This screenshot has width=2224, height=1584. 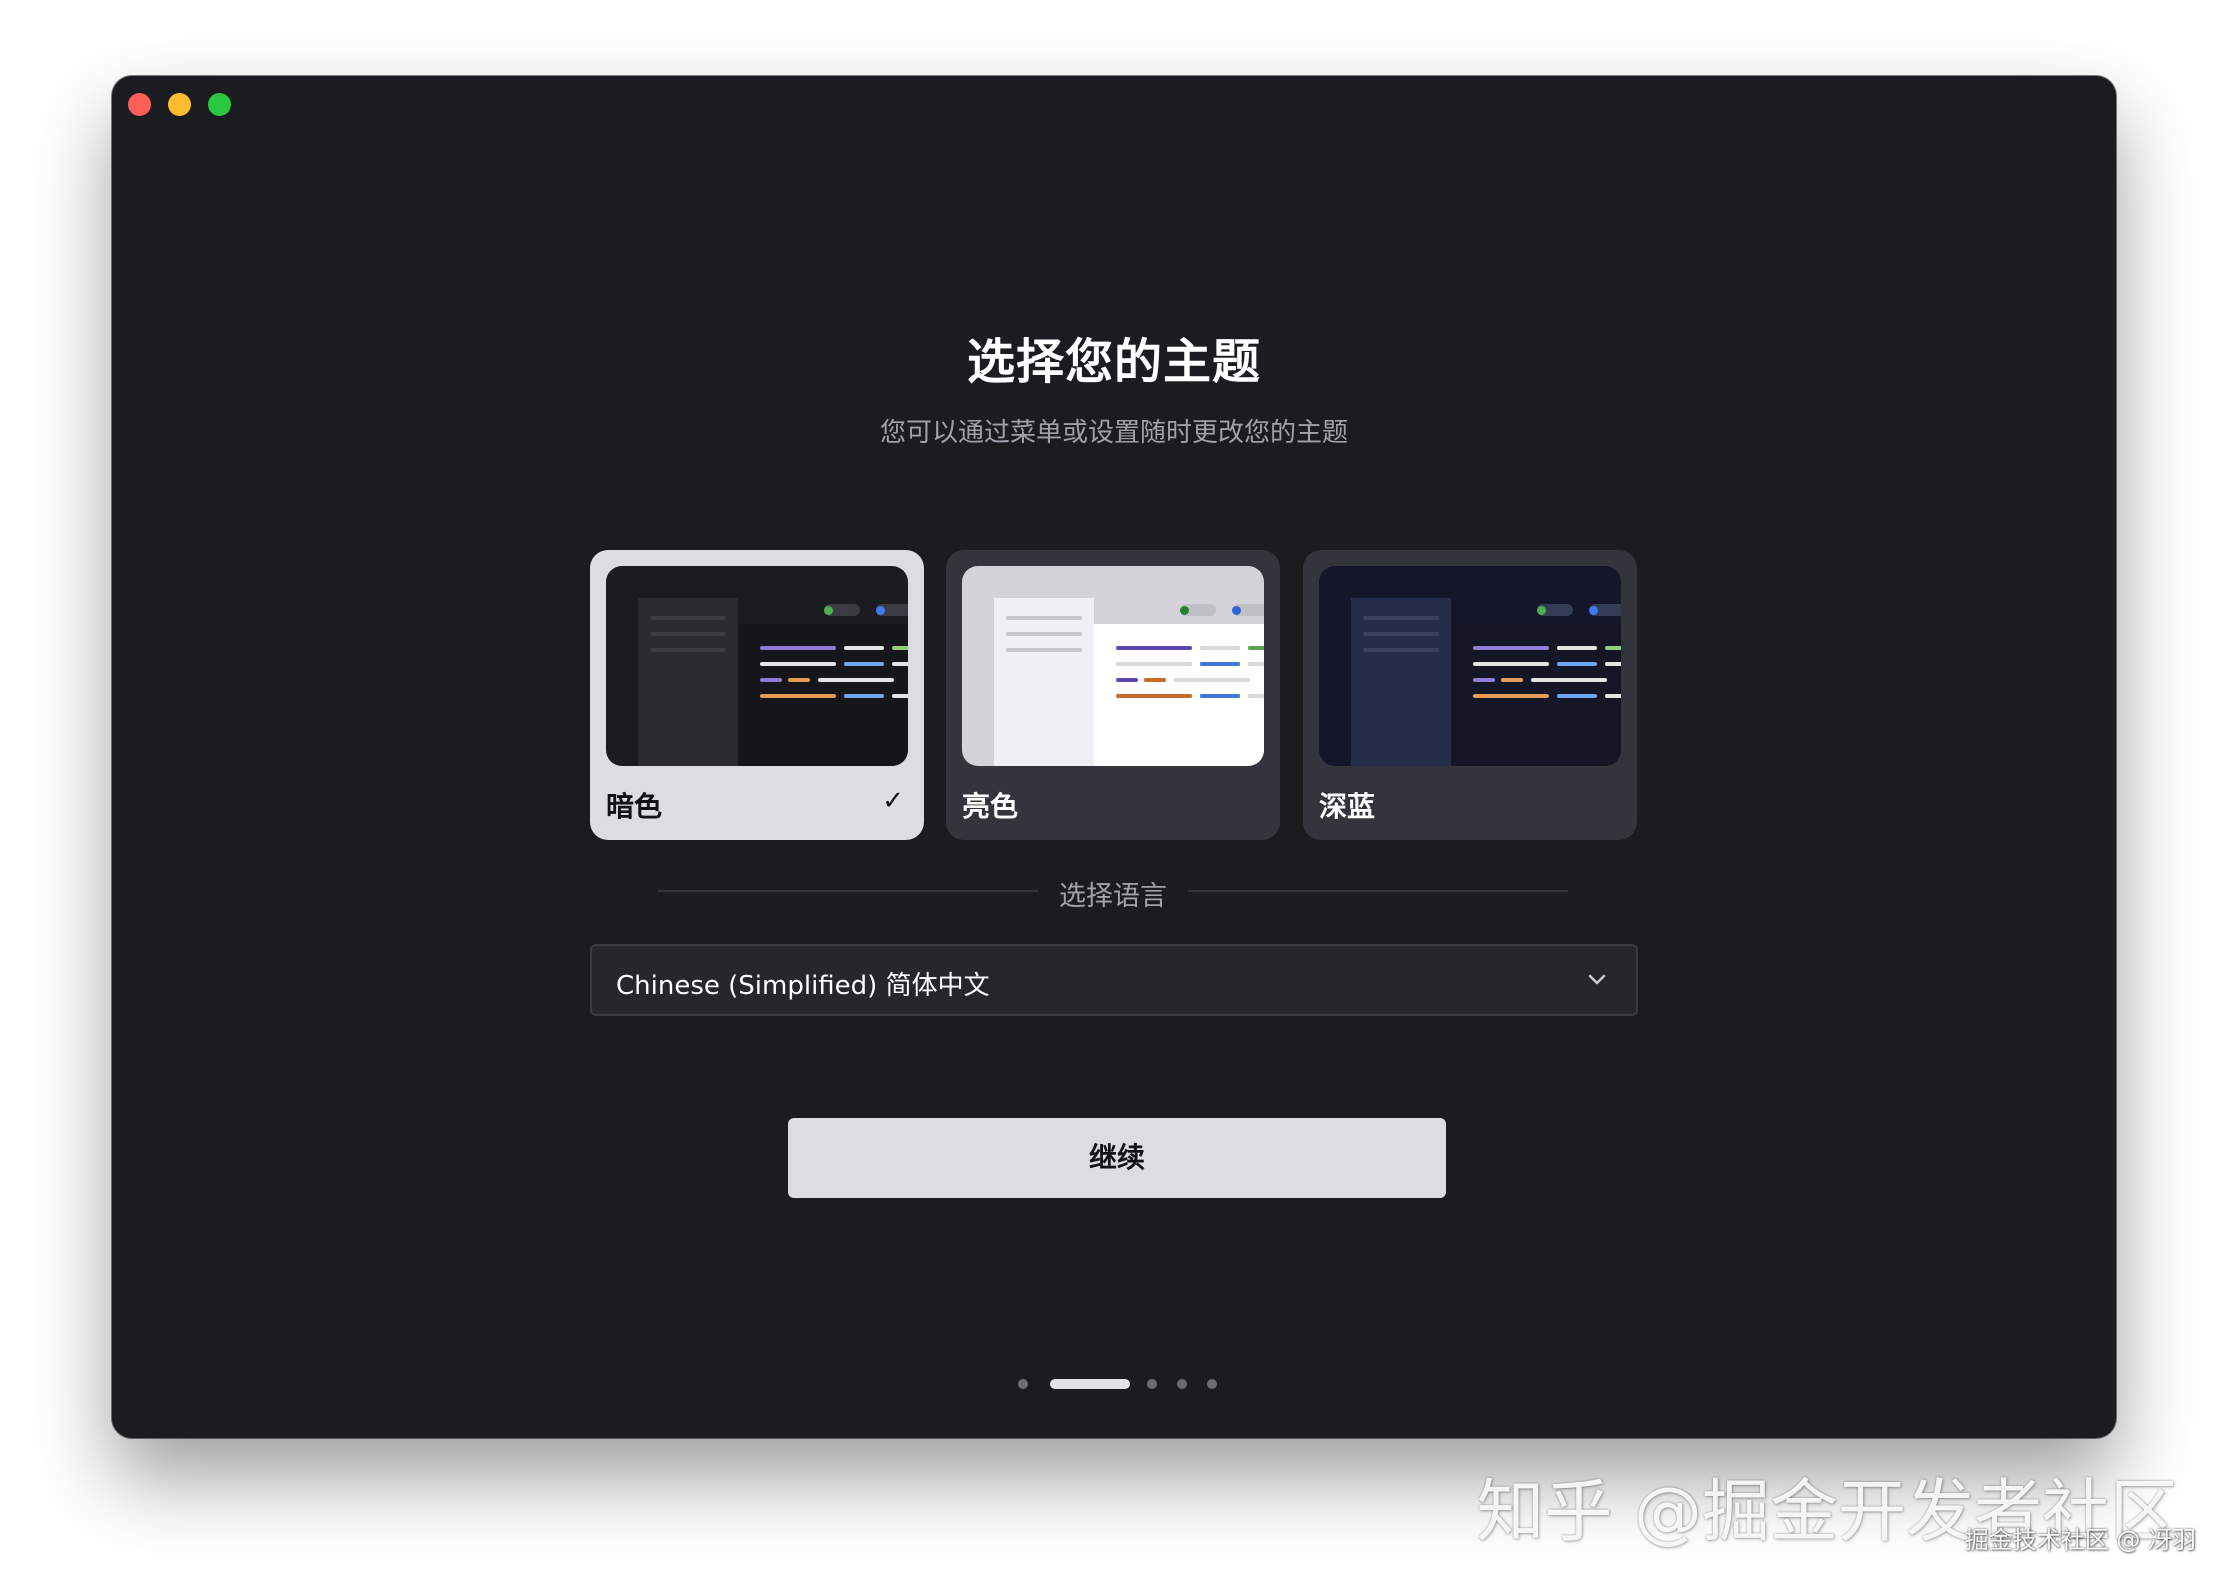 I want to click on theme-option-light: 亮色, so click(x=1113, y=695).